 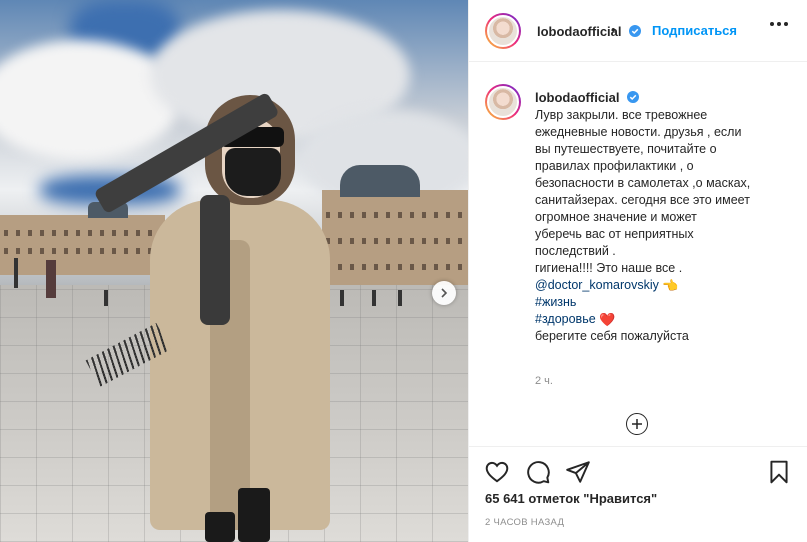 I want to click on caption-line: Лувр закрыли. все тревожнее, so click(x=621, y=115).